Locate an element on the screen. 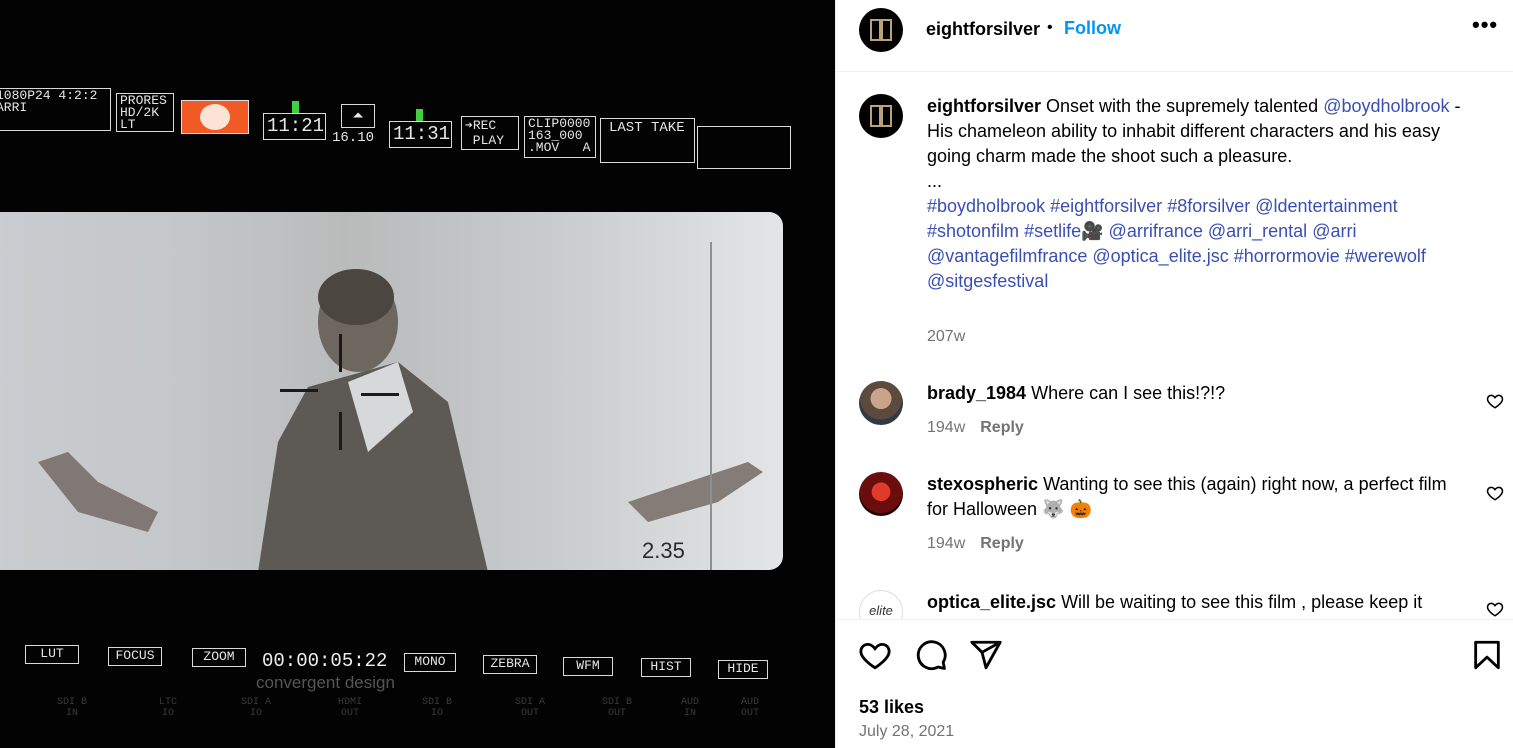  comment-username: optica_elite.jsc is located at coordinates (991, 602).